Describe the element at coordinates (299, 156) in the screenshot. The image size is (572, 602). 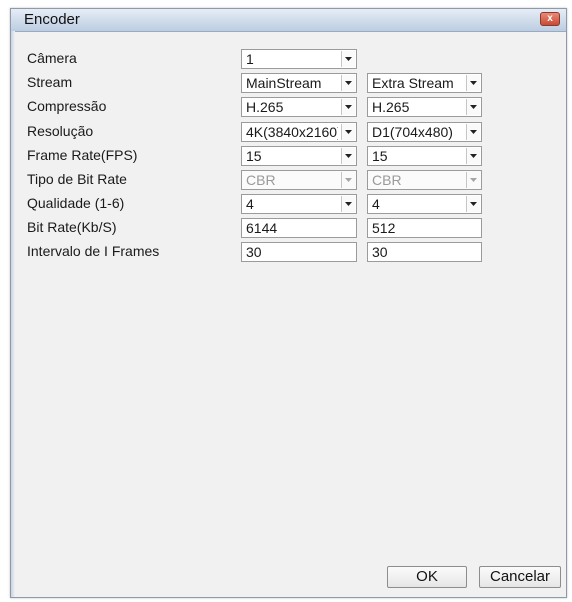
I see `main-frame-rate-select: 15` at that location.